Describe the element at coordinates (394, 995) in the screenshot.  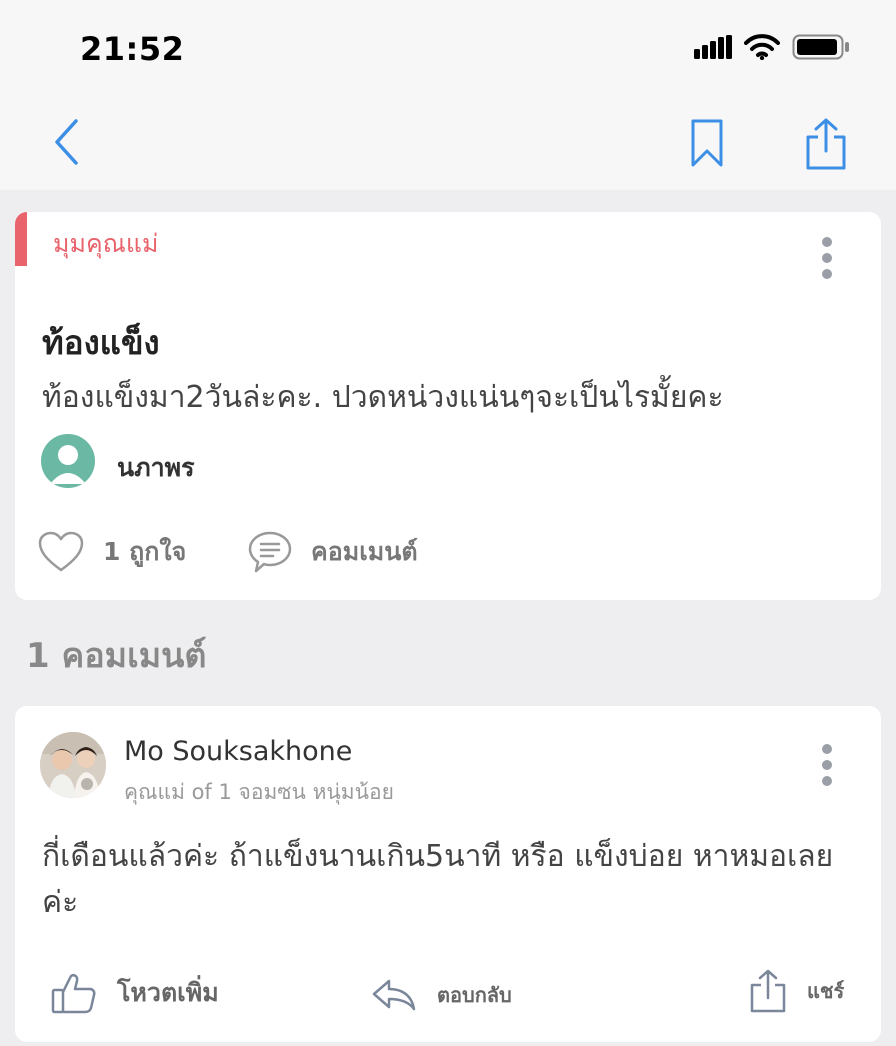
I see `reply-icon` at that location.